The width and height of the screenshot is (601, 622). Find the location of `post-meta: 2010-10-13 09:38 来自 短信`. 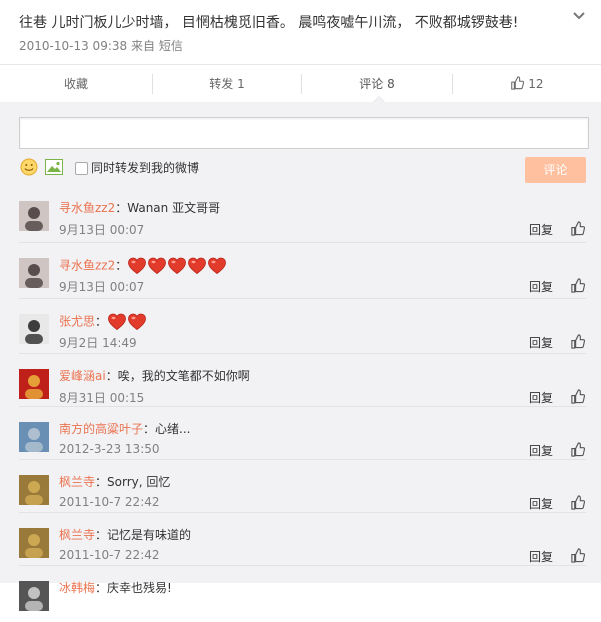

post-meta: 2010-10-13 09:38 来自 短信 is located at coordinates (101, 45).